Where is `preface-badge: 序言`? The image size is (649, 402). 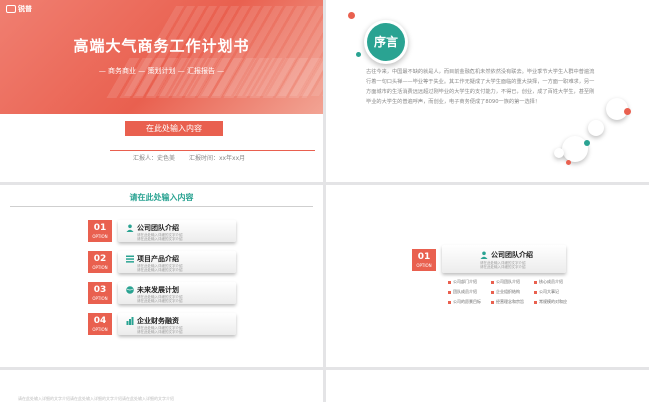 preface-badge: 序言 is located at coordinates (386, 42).